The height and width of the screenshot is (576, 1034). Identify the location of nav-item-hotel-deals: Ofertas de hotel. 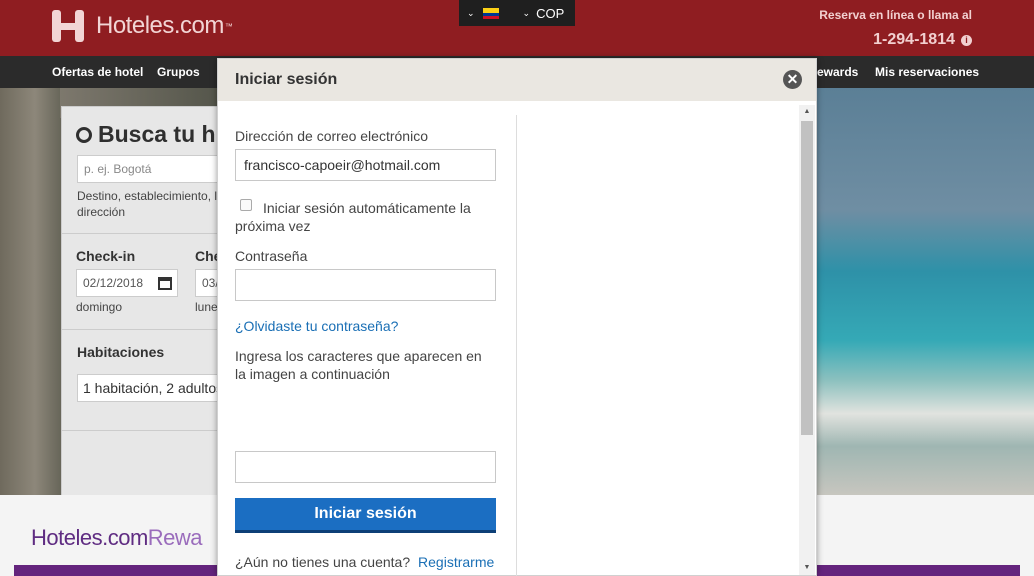
(97, 72).